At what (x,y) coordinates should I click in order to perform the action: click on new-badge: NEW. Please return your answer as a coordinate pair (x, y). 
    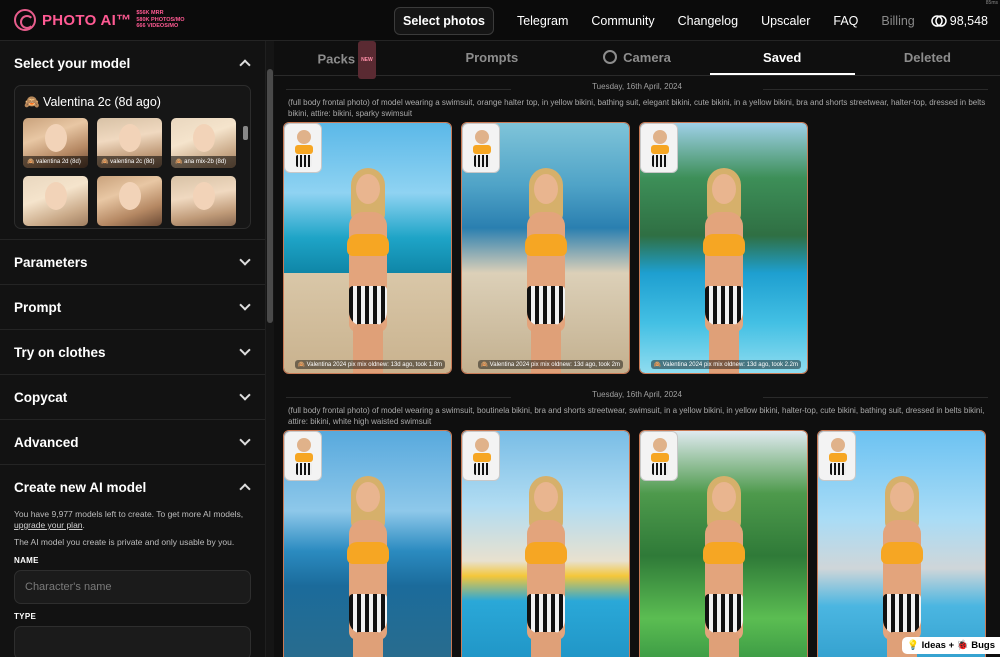
    Looking at the image, I should click on (367, 60).